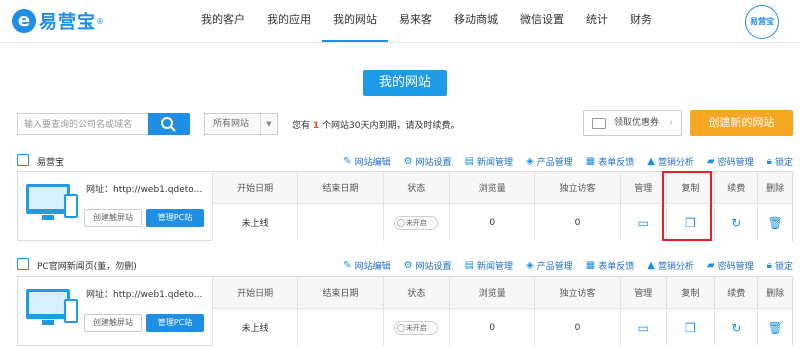 This screenshot has height=347, width=800. I want to click on col-start-date: 开始日期, so click(254, 188).